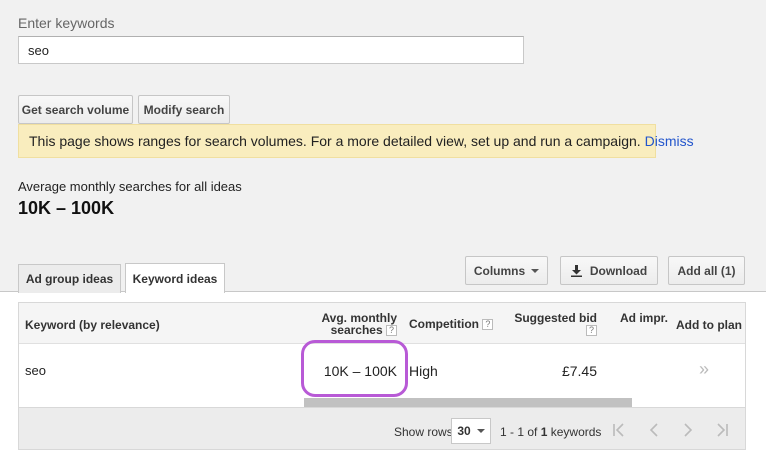  Describe the element at coordinates (75, 109) in the screenshot. I see `get-search-volume-button: Get search volume` at that location.